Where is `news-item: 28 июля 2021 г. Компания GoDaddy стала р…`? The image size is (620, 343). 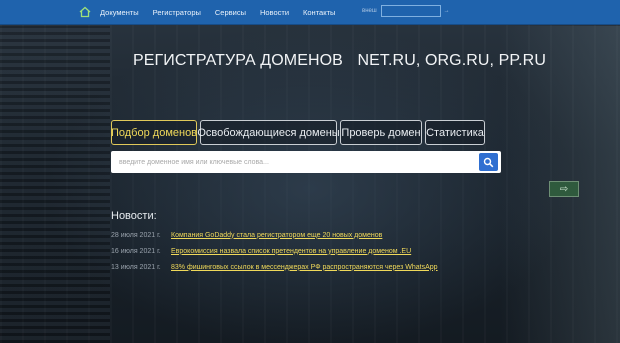 news-item: 28 июля 2021 г. Компания GoDaddy стала р… is located at coordinates (274, 235).